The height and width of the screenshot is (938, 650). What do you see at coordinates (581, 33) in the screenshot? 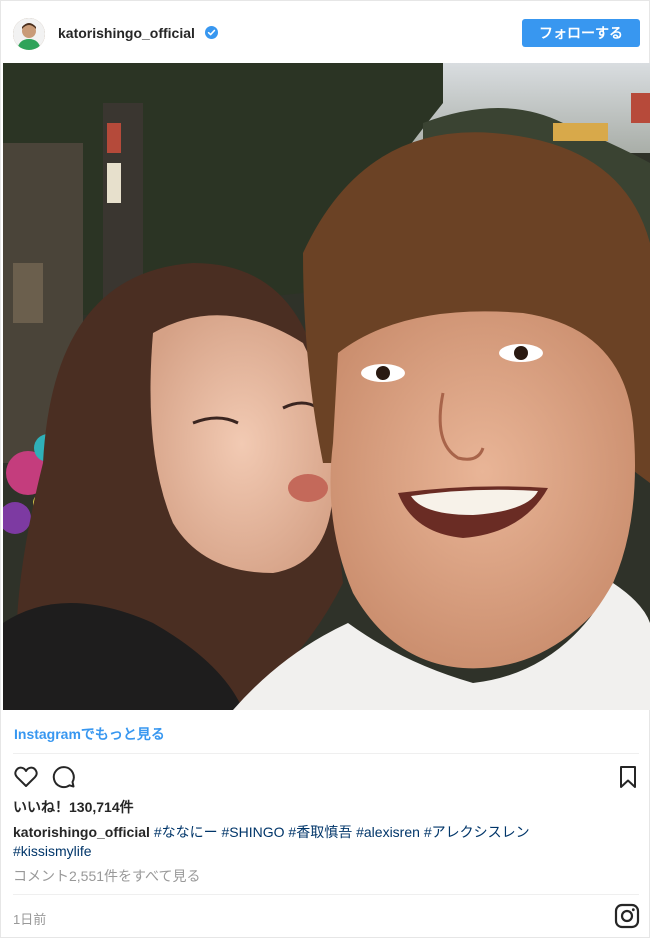
I see `follow-button: フォローする` at bounding box center [581, 33].